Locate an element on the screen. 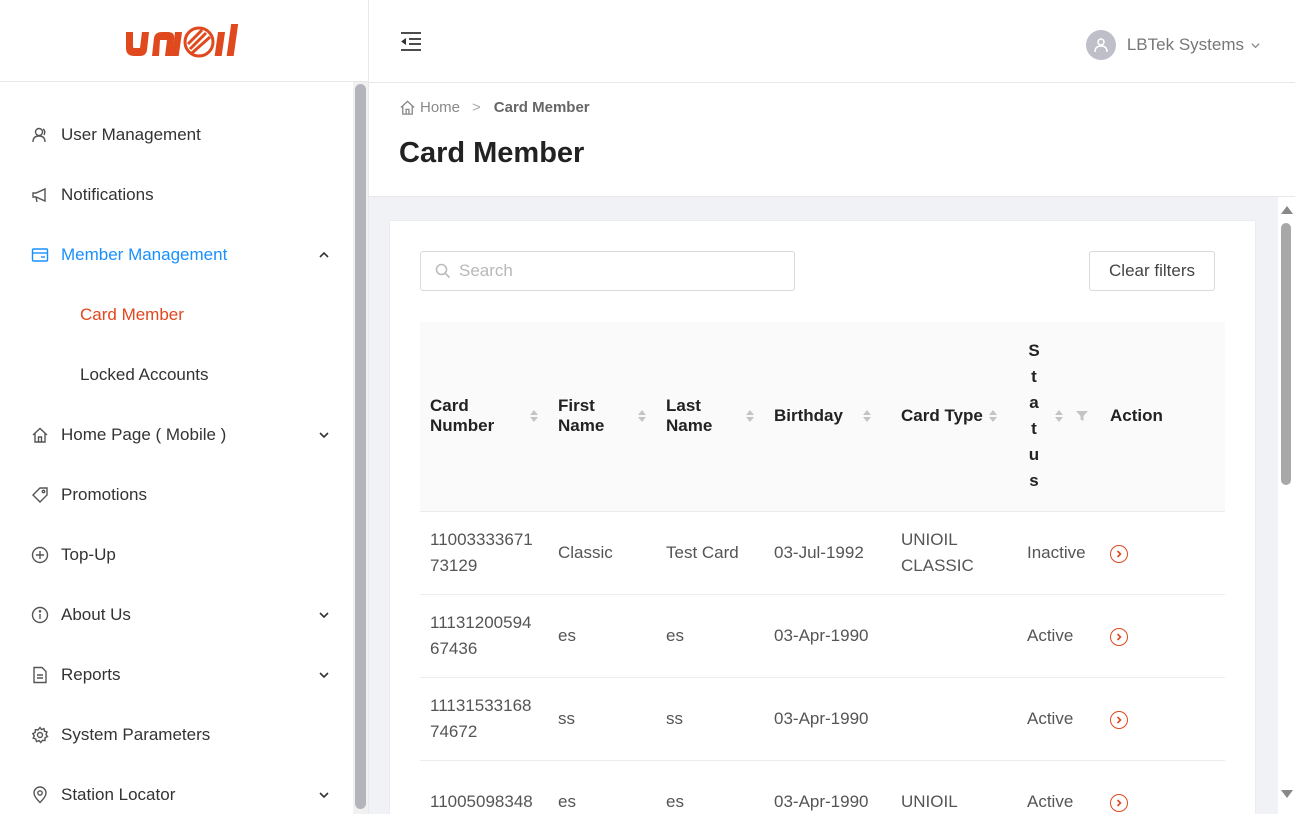  info-icon is located at coordinates (40, 615).